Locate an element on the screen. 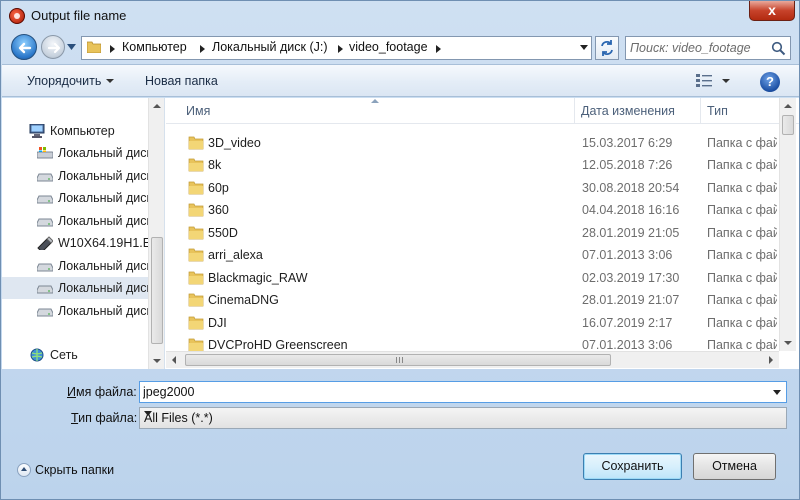 This screenshot has width=800, height=500. nav-item-computer: Компьютер is located at coordinates (75, 131).